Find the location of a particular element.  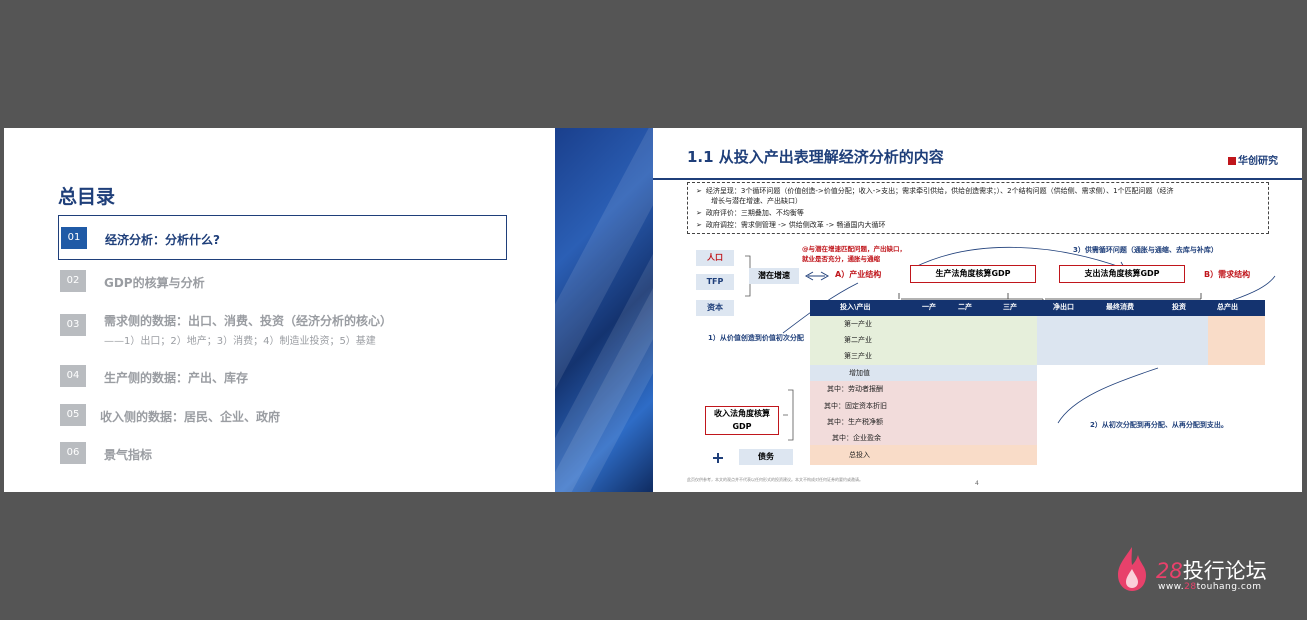

label-industry-structure: A）产业结构 is located at coordinates (858, 274).